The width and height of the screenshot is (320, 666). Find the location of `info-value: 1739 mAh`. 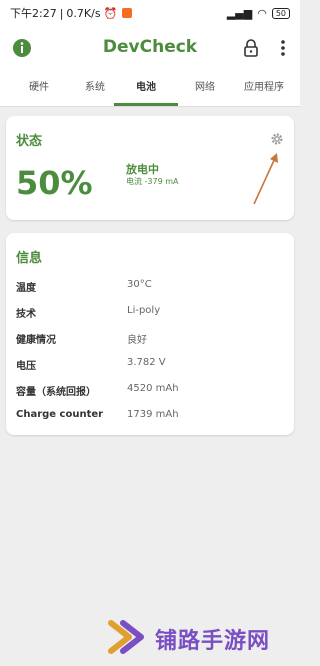

info-value: 1739 mAh is located at coordinates (153, 414).